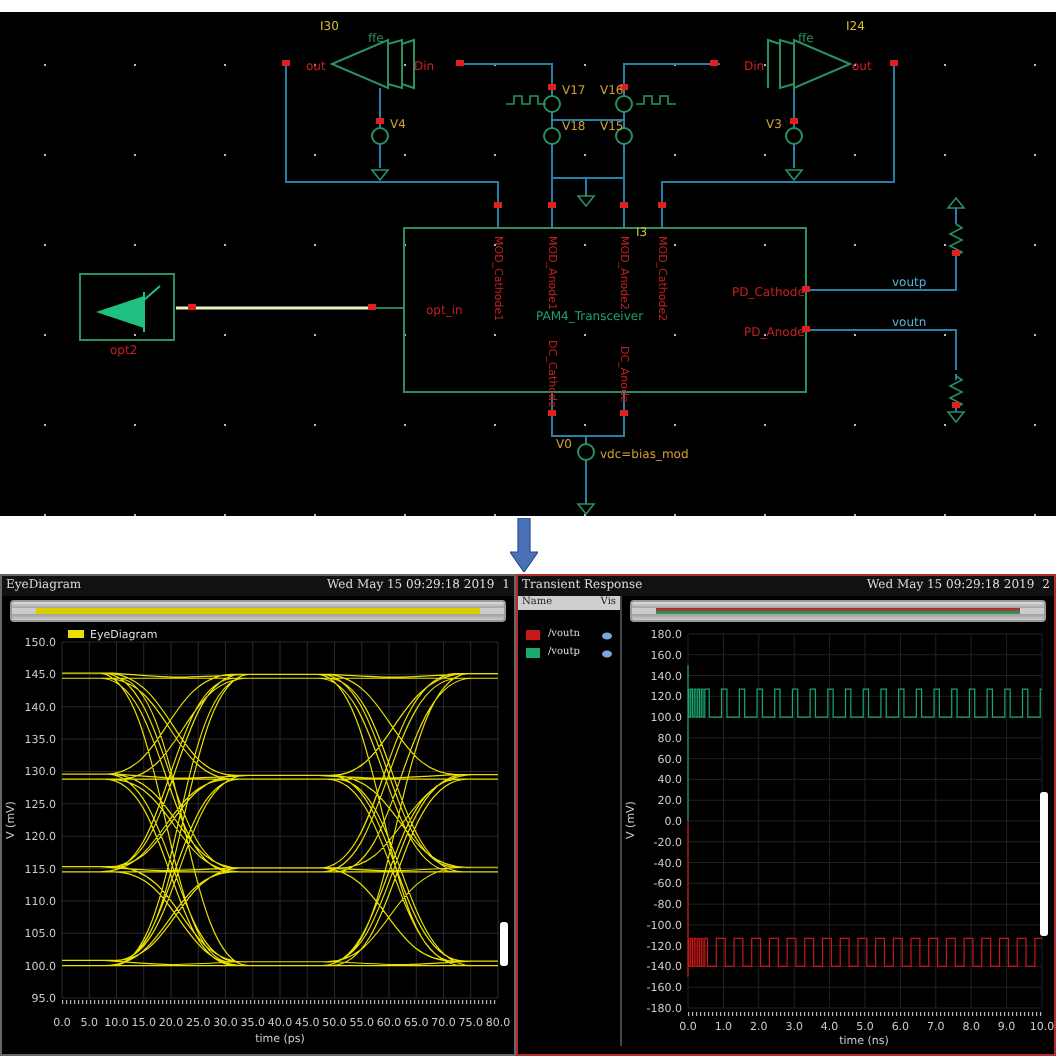 The image size is (1056, 1056). What do you see at coordinates (524, 545) in the screenshot?
I see `down-arrow-icon` at bounding box center [524, 545].